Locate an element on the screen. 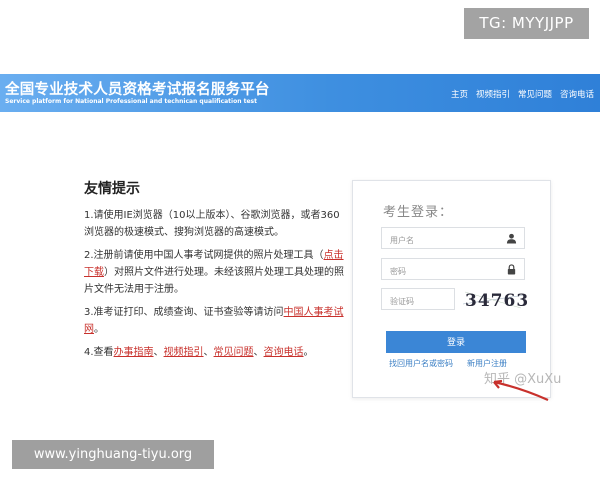  site-title: 全国专业技术人员资格考试报名服务平台 is located at coordinates (137, 90).